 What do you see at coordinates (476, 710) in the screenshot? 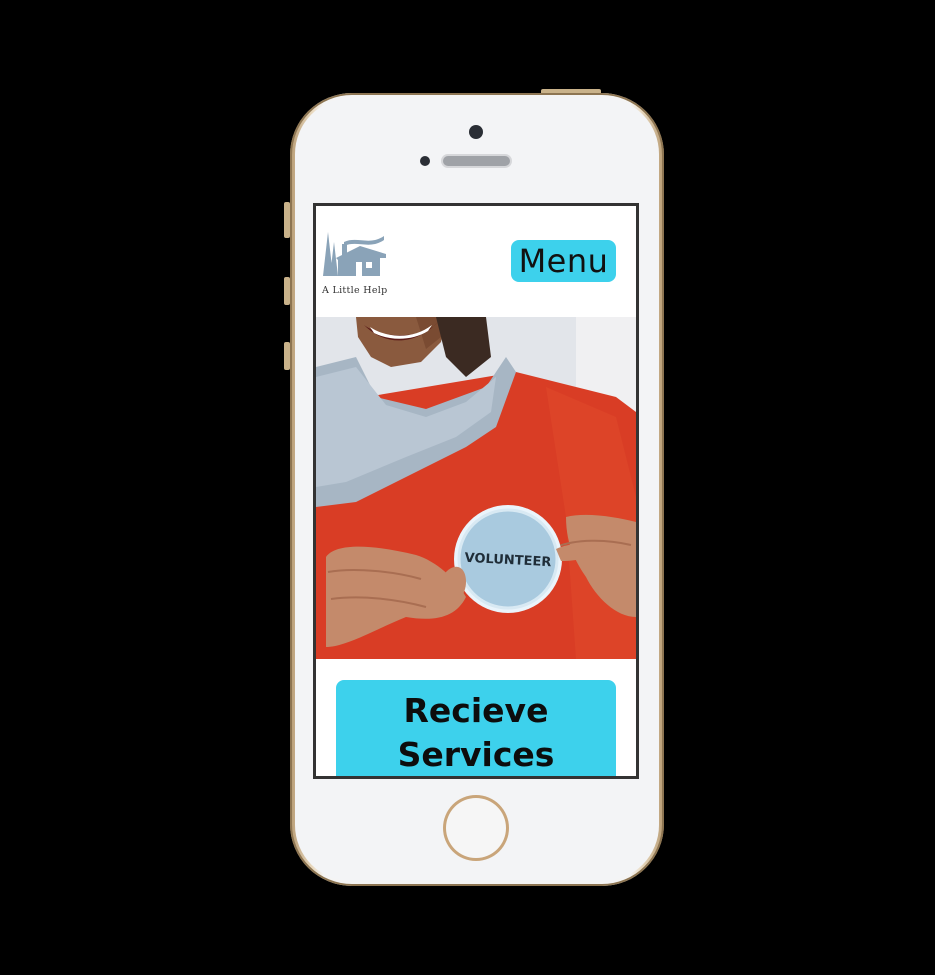
I see `services-label-line1: Recieve` at bounding box center [476, 710].